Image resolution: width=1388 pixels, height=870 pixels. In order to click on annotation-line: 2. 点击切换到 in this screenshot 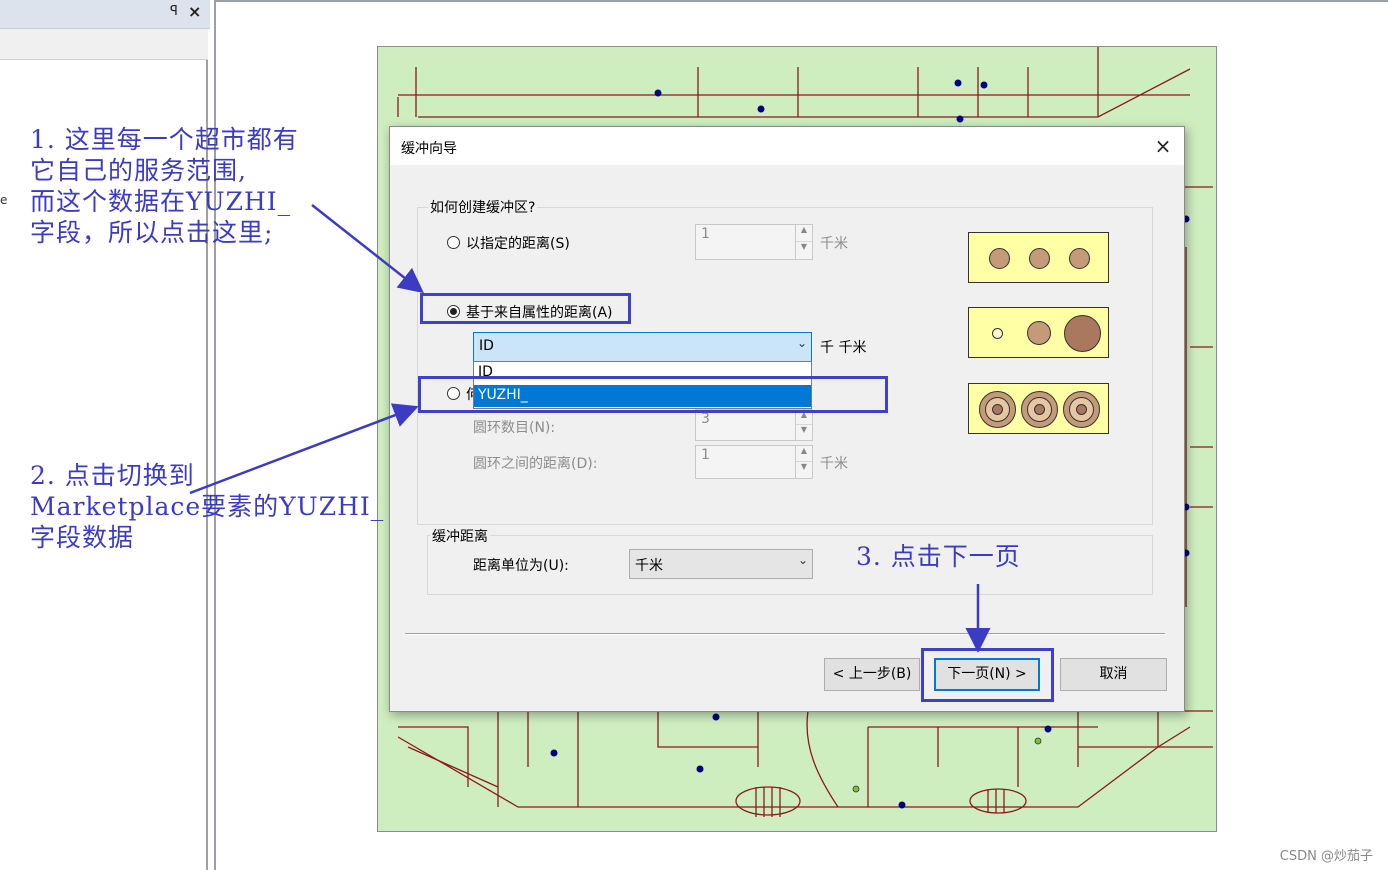, I will do `click(112, 475)`.